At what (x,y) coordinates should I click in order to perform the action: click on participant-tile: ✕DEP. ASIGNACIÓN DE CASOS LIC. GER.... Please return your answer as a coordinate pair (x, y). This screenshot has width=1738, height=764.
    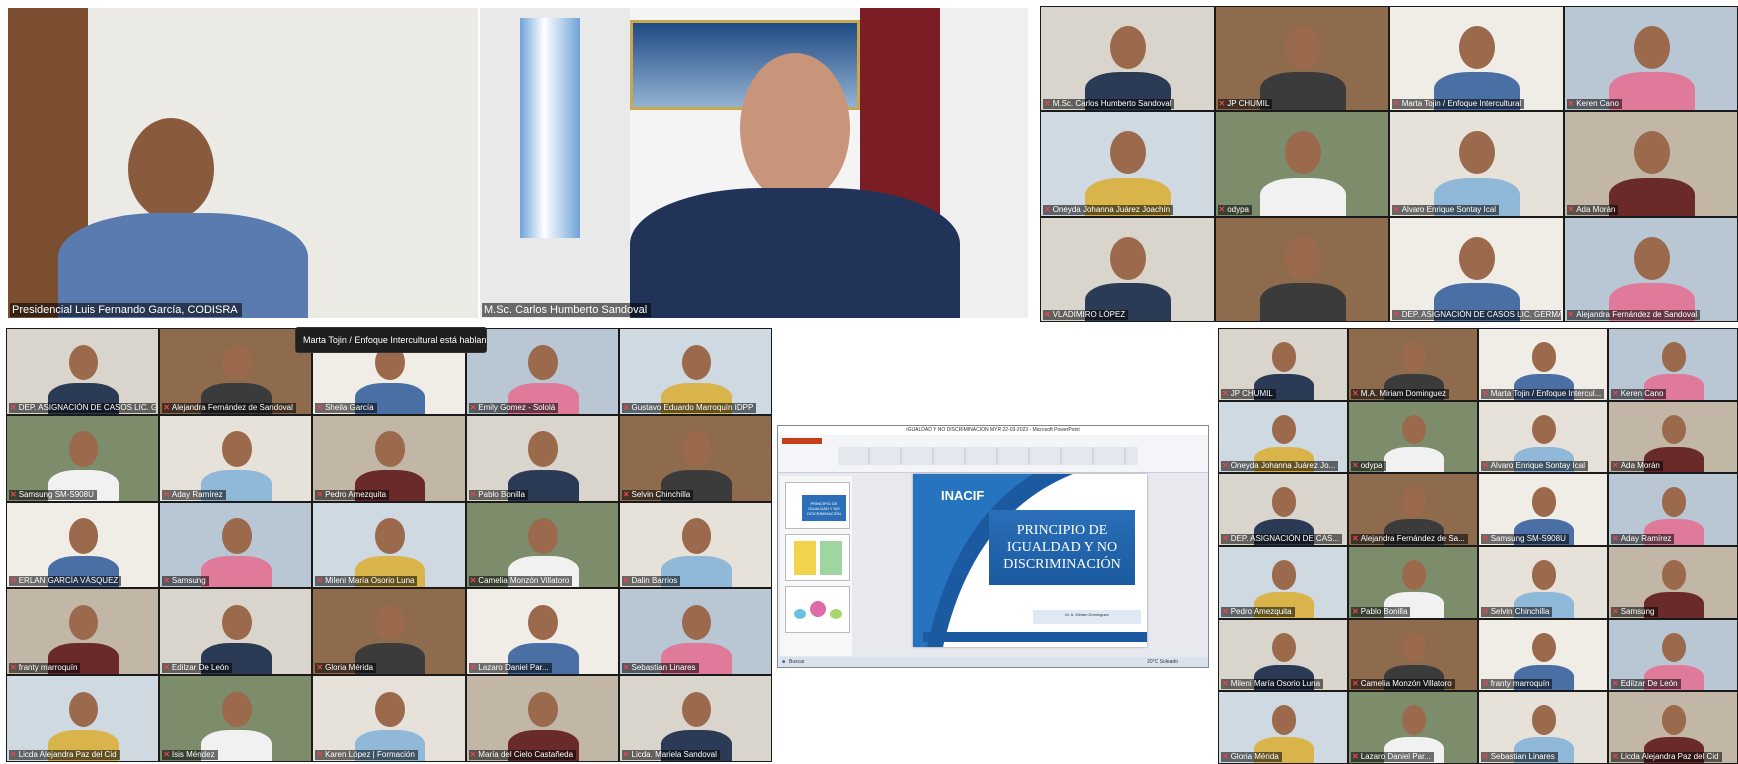
    Looking at the image, I should click on (83, 371).